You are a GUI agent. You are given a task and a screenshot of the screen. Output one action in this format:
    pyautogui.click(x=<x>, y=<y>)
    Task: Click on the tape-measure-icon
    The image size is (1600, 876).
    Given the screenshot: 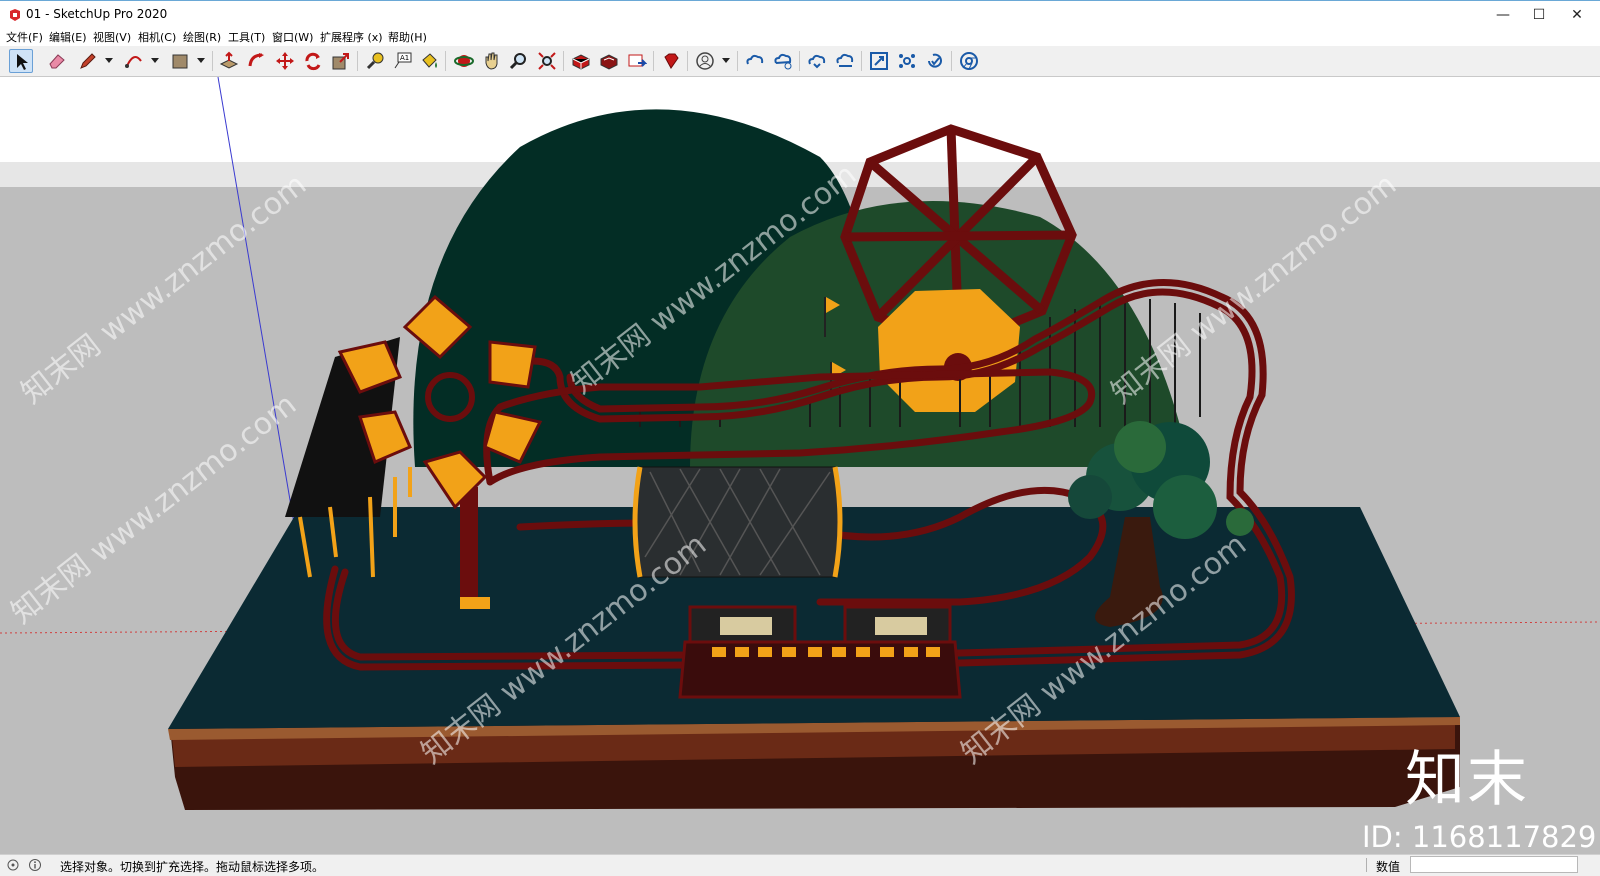 What is the action you would take?
    pyautogui.click(x=375, y=61)
    